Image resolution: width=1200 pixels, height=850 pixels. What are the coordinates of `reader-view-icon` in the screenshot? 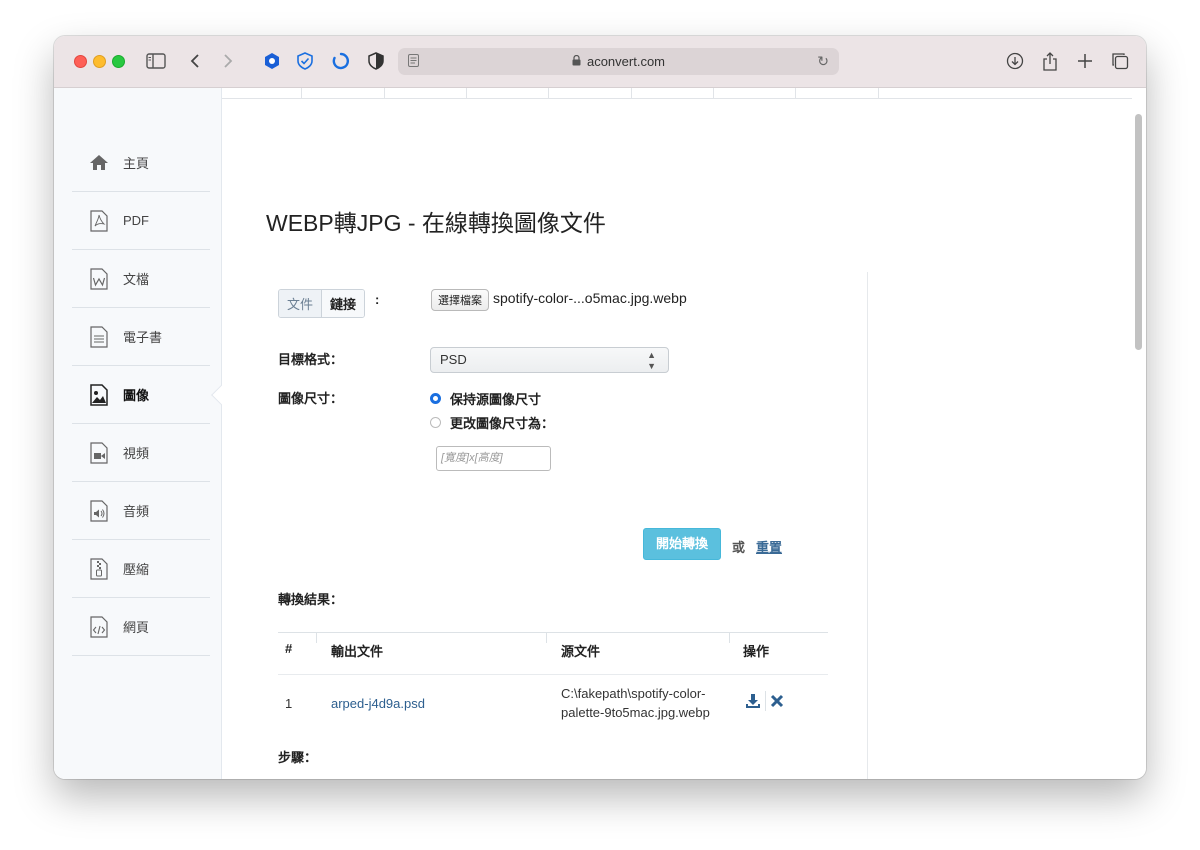 It's located at (413, 62).